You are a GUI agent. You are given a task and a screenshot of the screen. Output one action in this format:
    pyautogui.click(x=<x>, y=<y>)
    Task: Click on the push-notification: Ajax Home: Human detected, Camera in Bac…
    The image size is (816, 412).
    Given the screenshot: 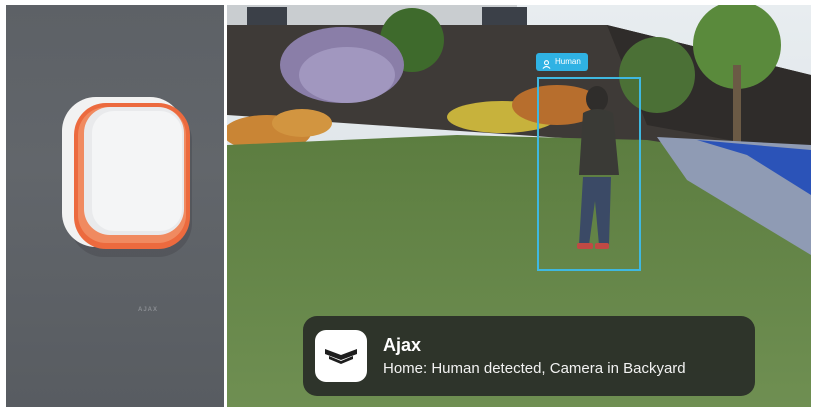 What is the action you would take?
    pyautogui.click(x=529, y=356)
    